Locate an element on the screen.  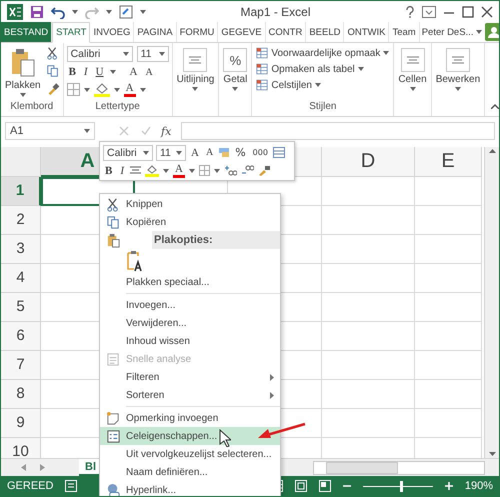
macro-record-icon is located at coordinates (71, 486).